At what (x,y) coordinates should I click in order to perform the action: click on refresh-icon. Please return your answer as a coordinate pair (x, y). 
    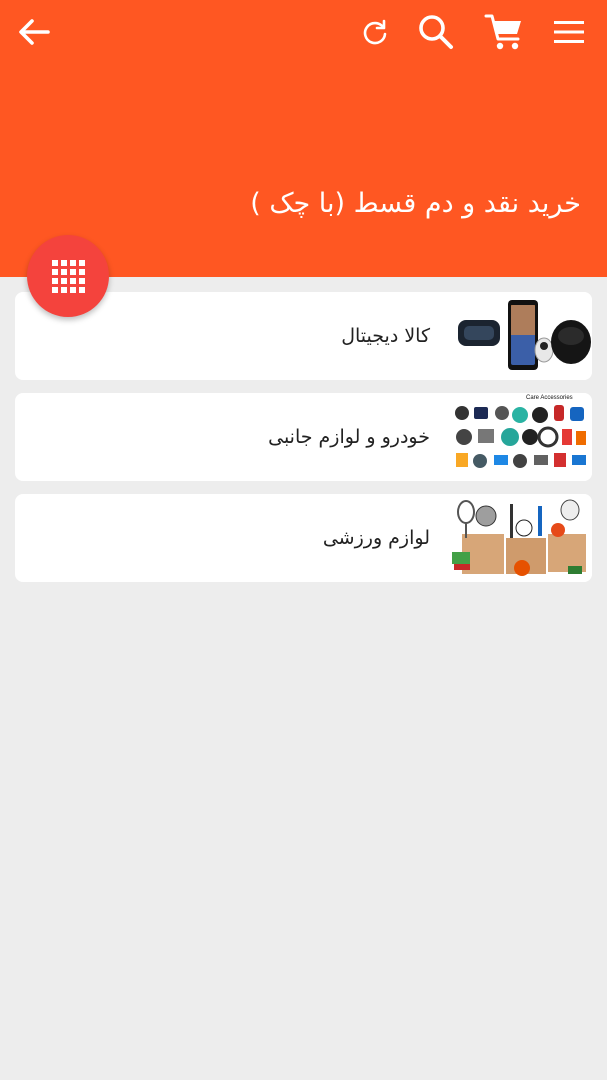
    Looking at the image, I should click on (375, 32).